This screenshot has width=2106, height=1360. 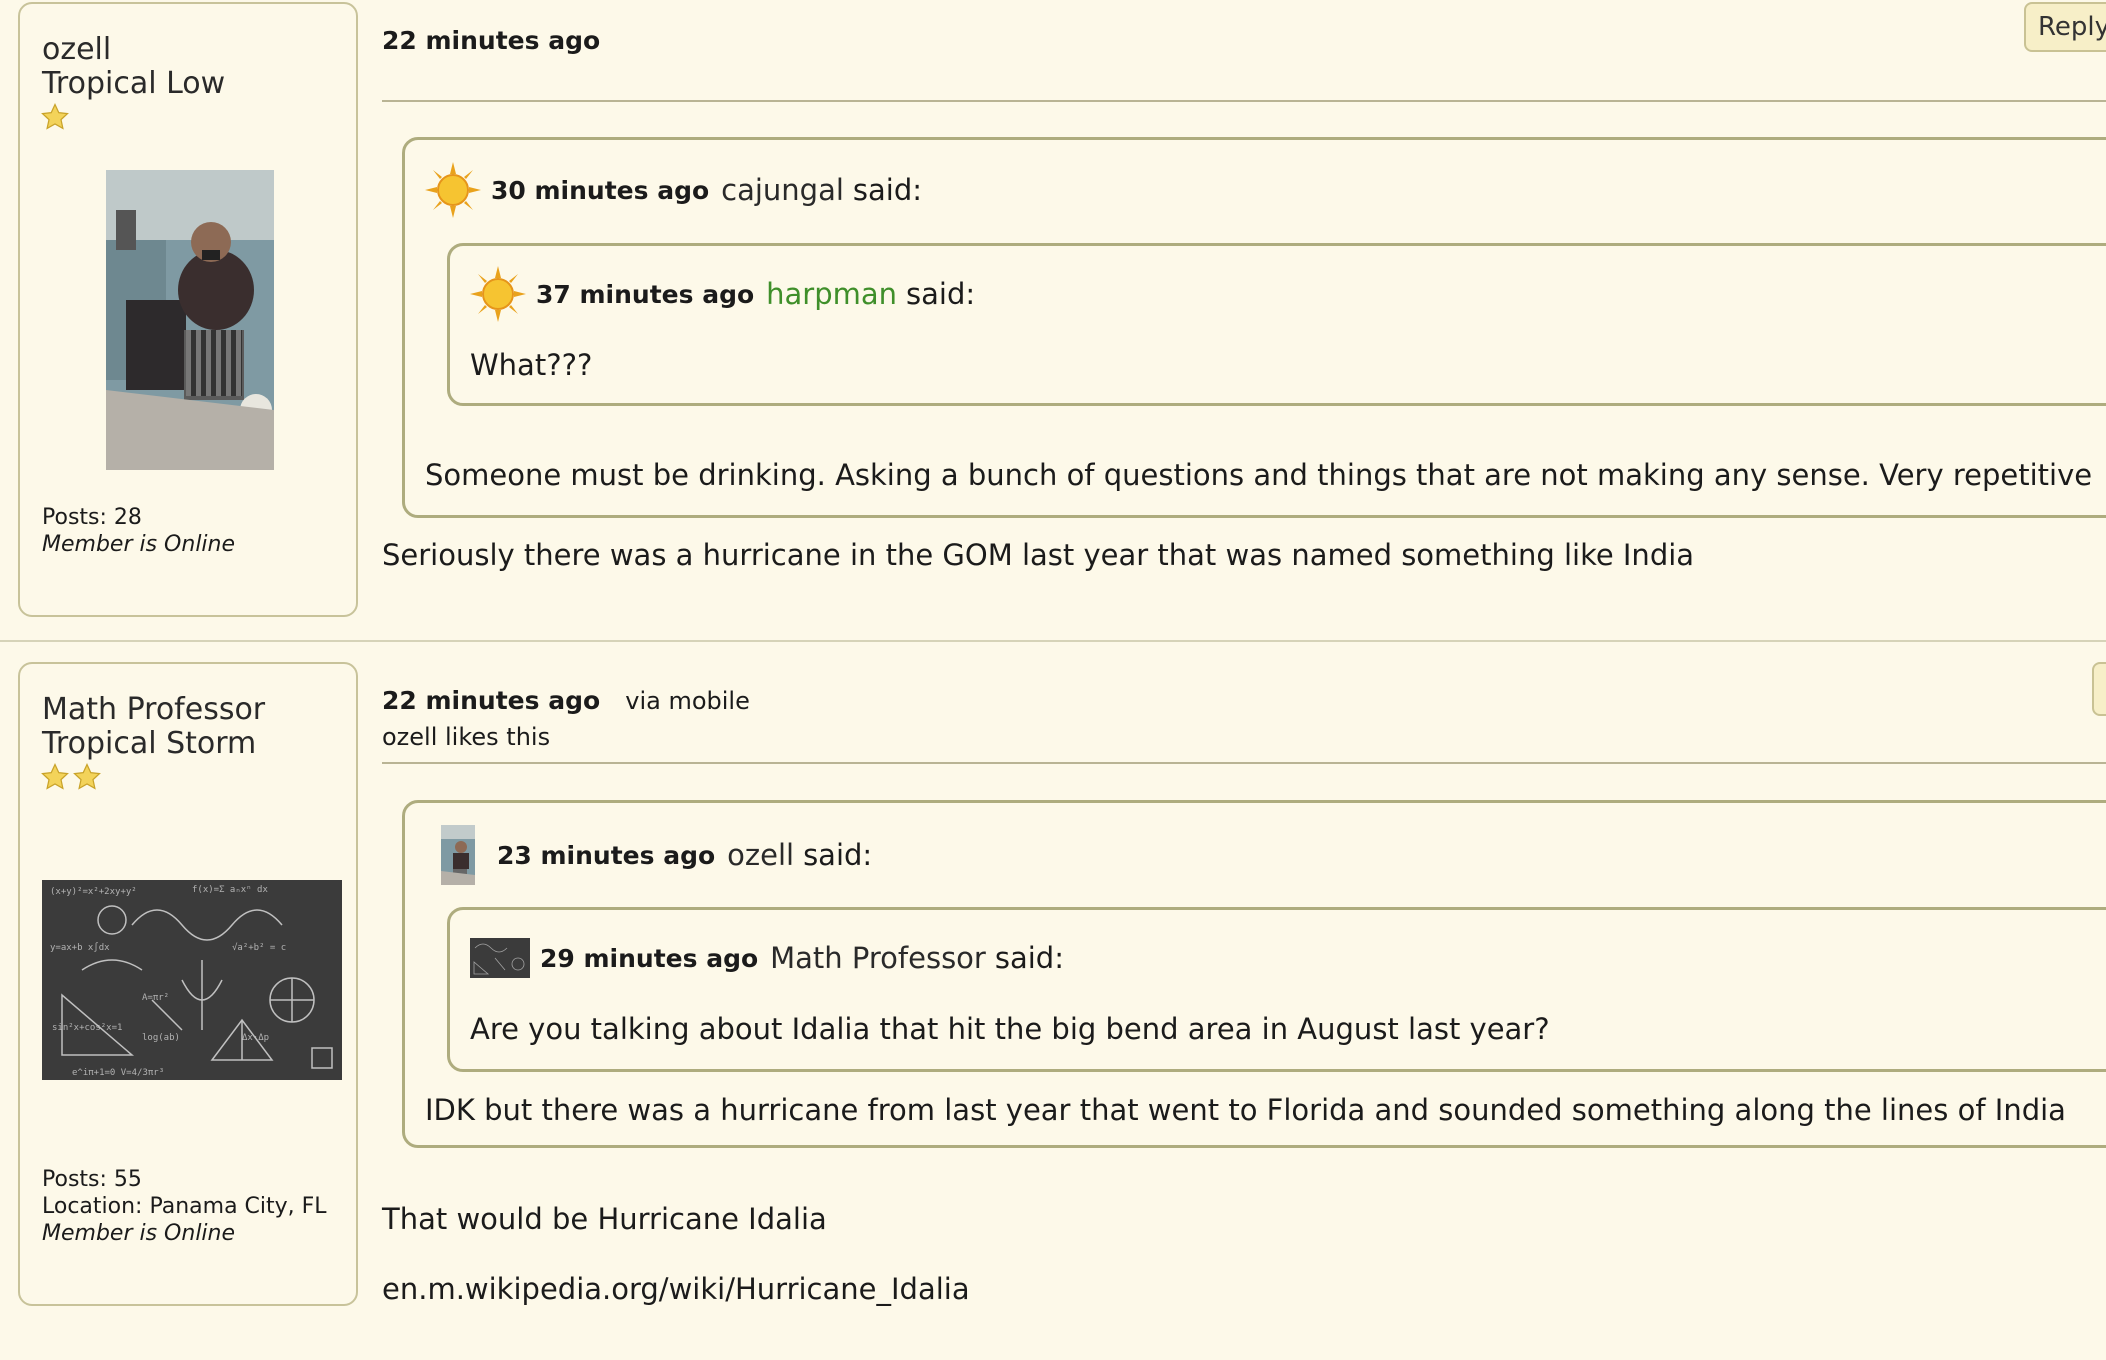 I want to click on author-stats: Posts: 28 Member is Online, so click(x=138, y=531).